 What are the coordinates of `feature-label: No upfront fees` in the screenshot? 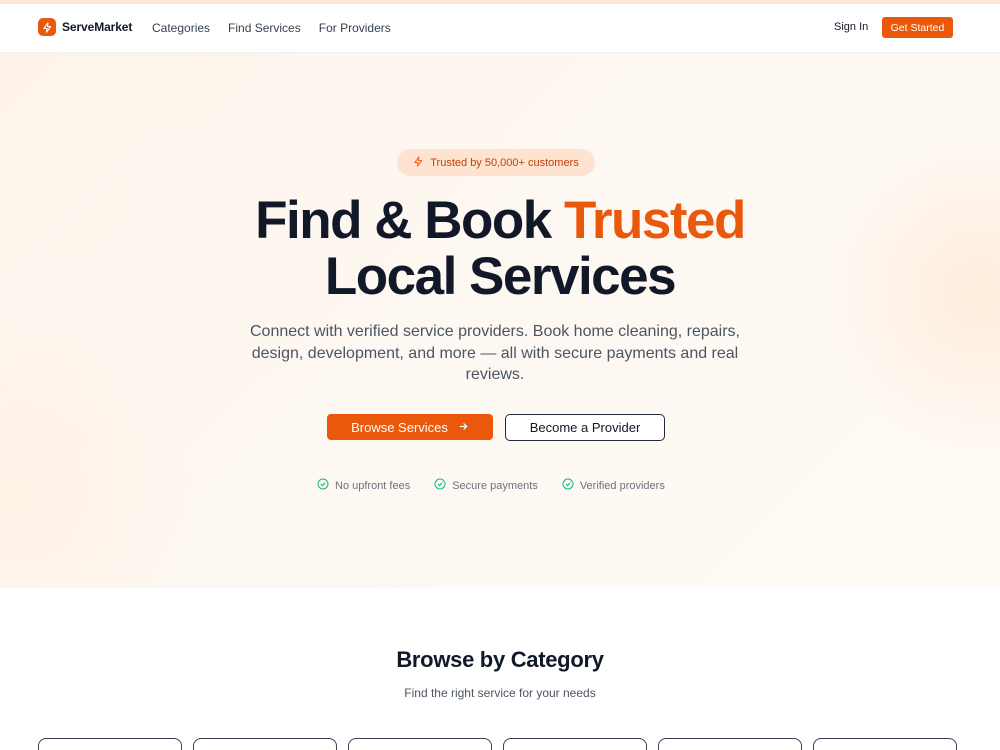 It's located at (373, 485).